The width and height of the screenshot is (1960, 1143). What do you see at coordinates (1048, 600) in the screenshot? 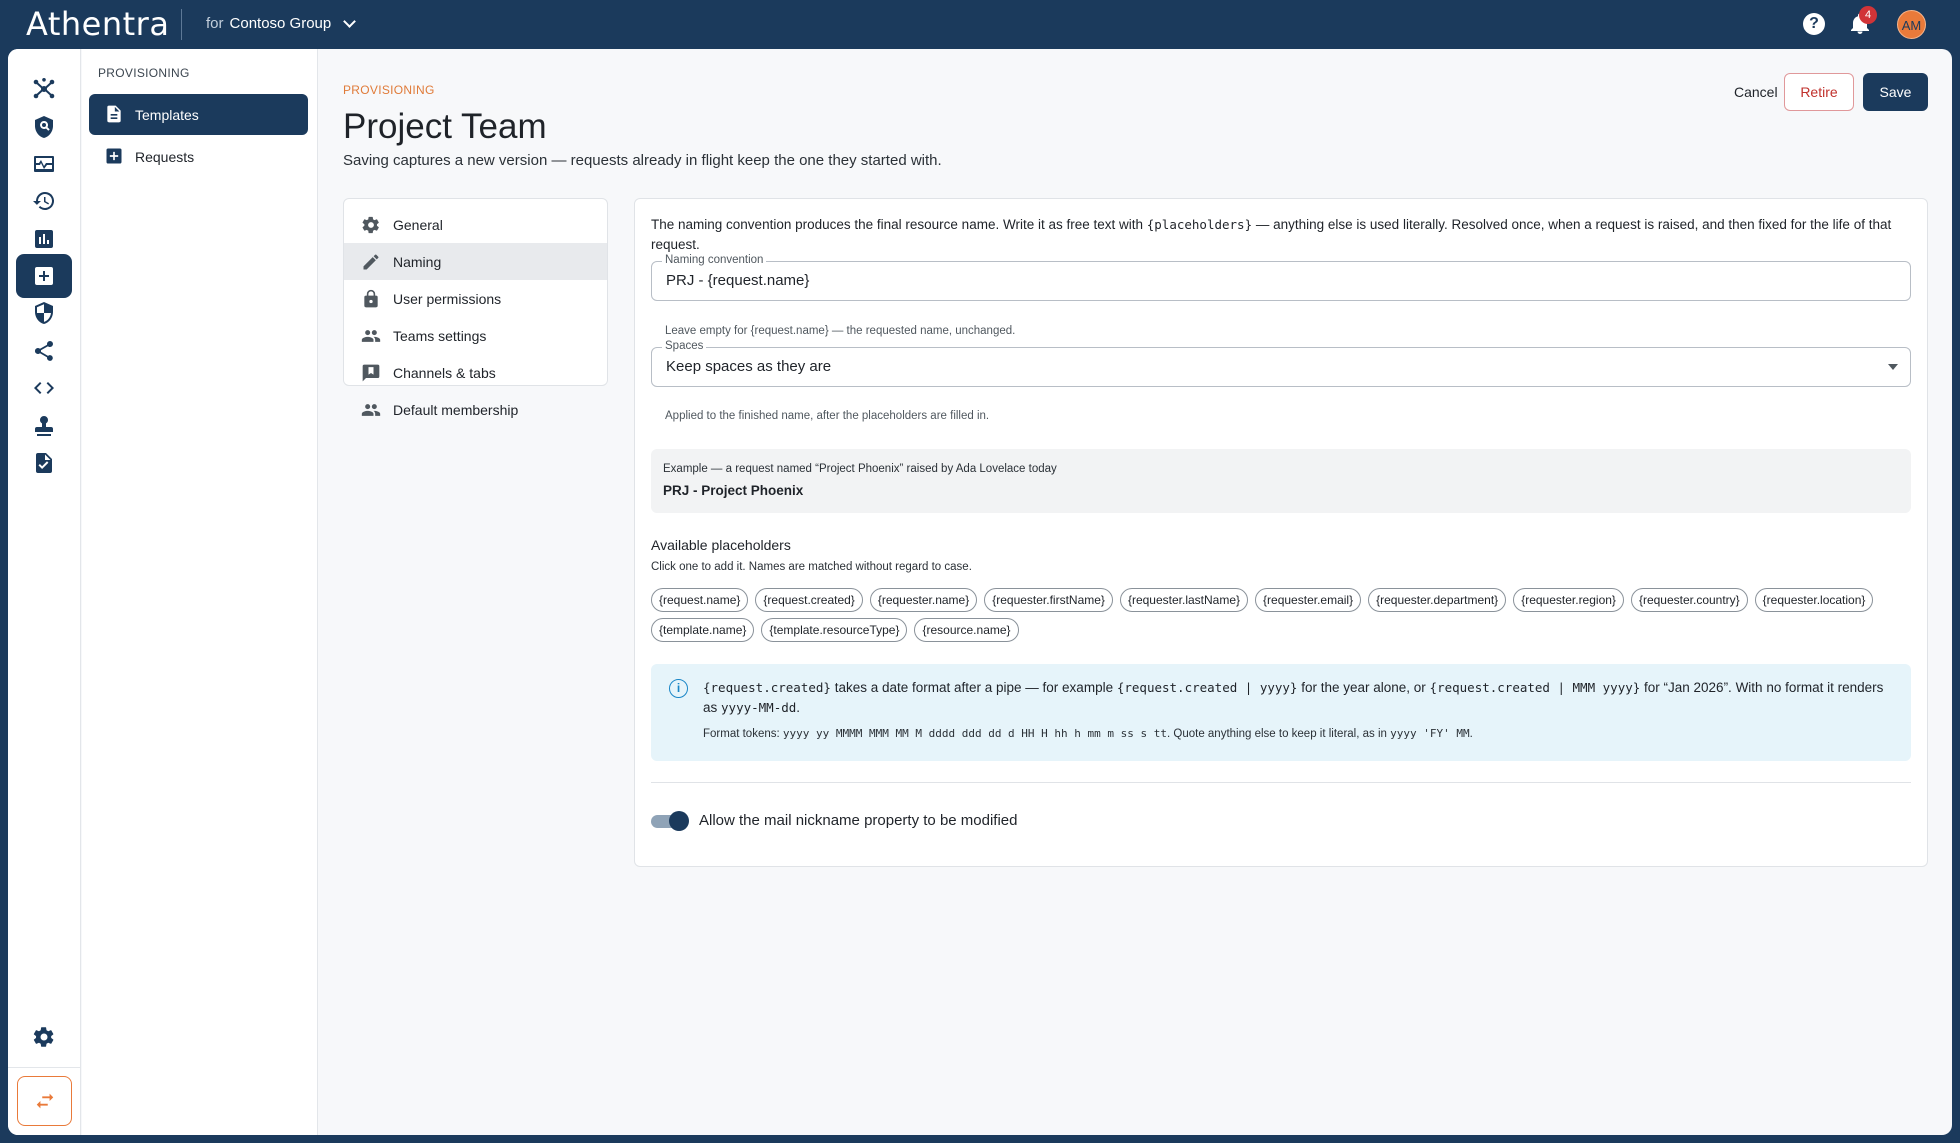
I see `placeholder-chip: {requester.firstName}` at bounding box center [1048, 600].